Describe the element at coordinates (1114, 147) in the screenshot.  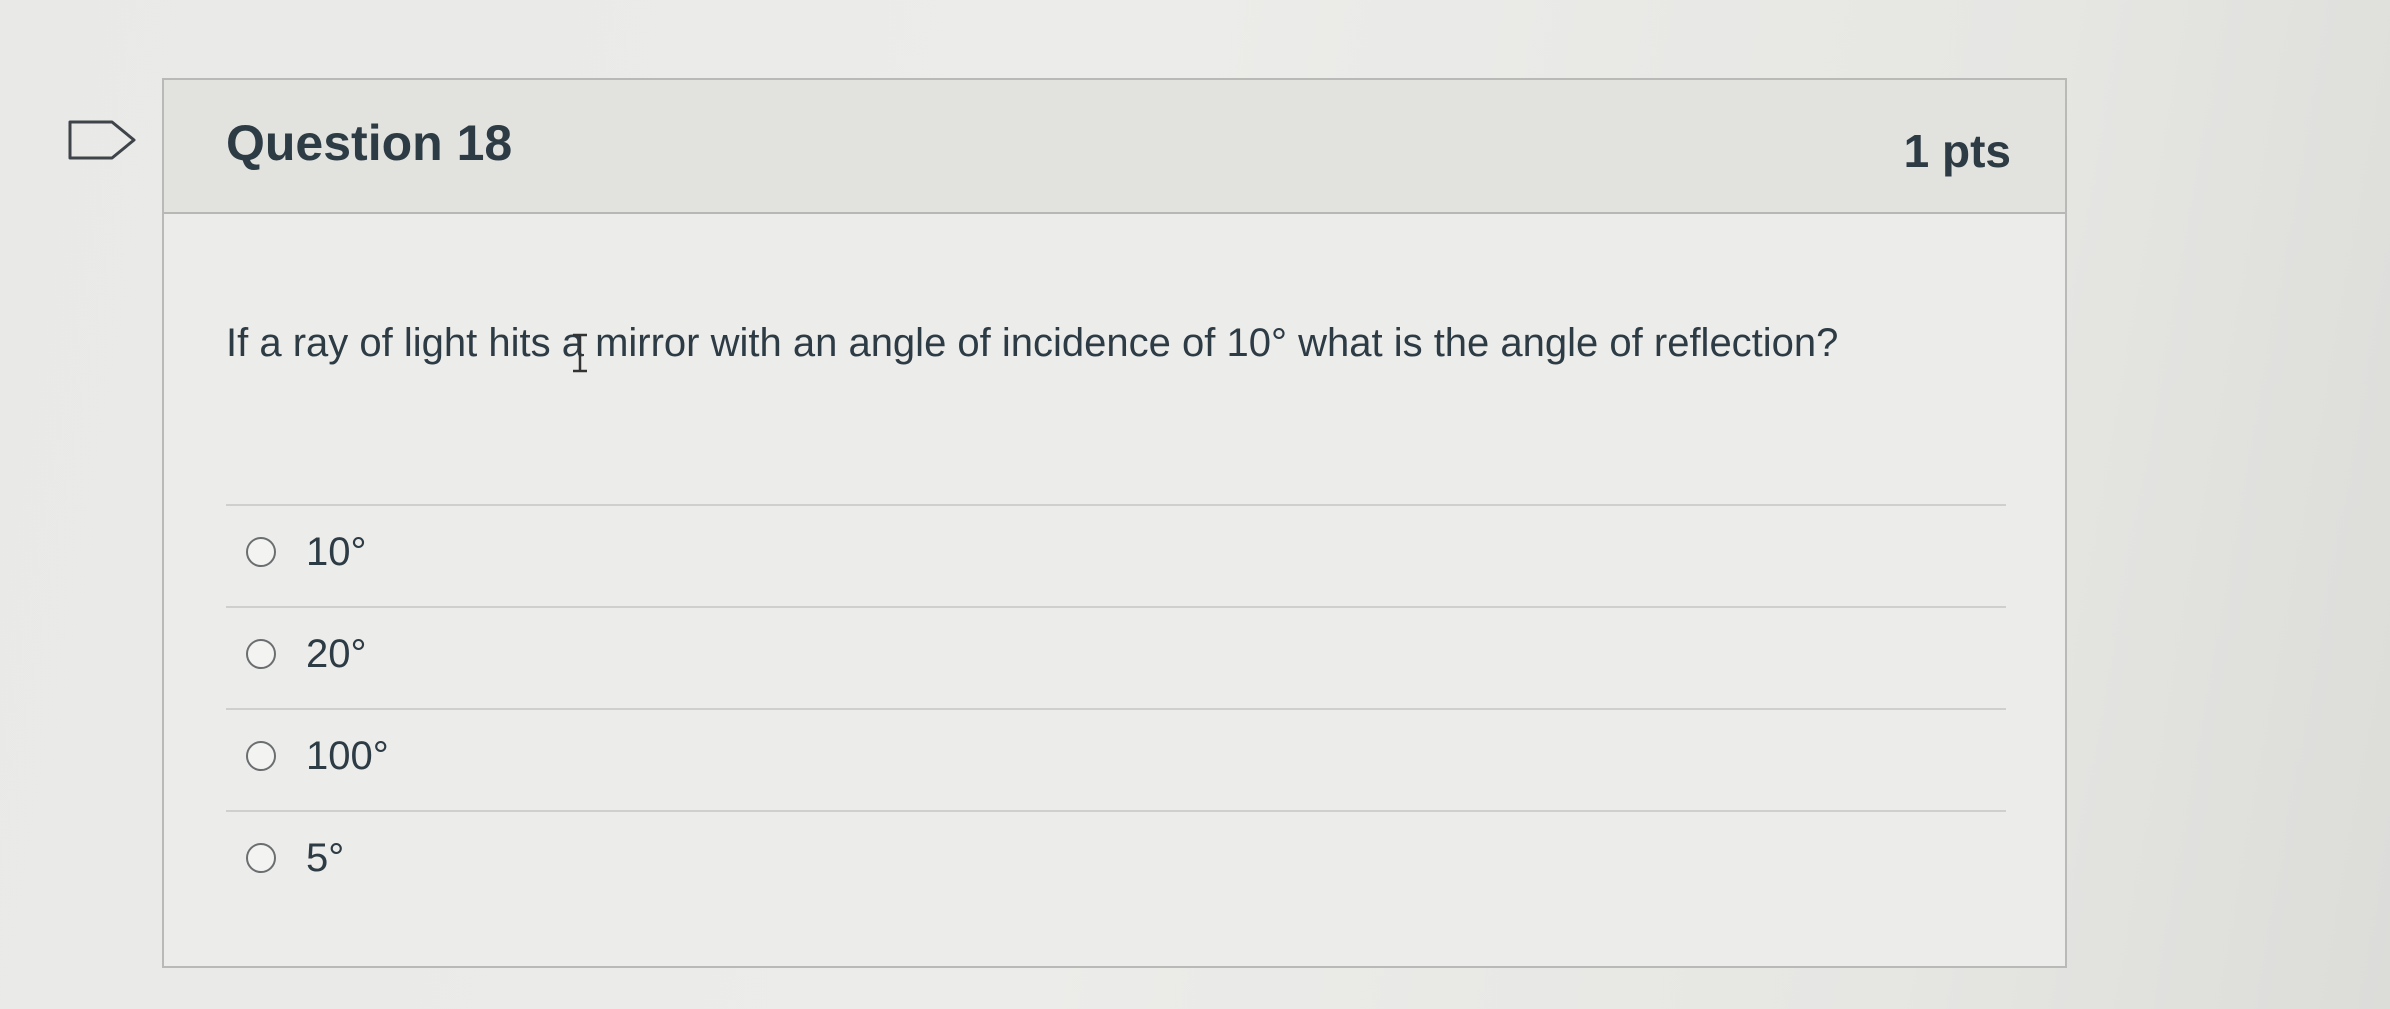
I see `question-header: Question 18 1 pts` at that location.